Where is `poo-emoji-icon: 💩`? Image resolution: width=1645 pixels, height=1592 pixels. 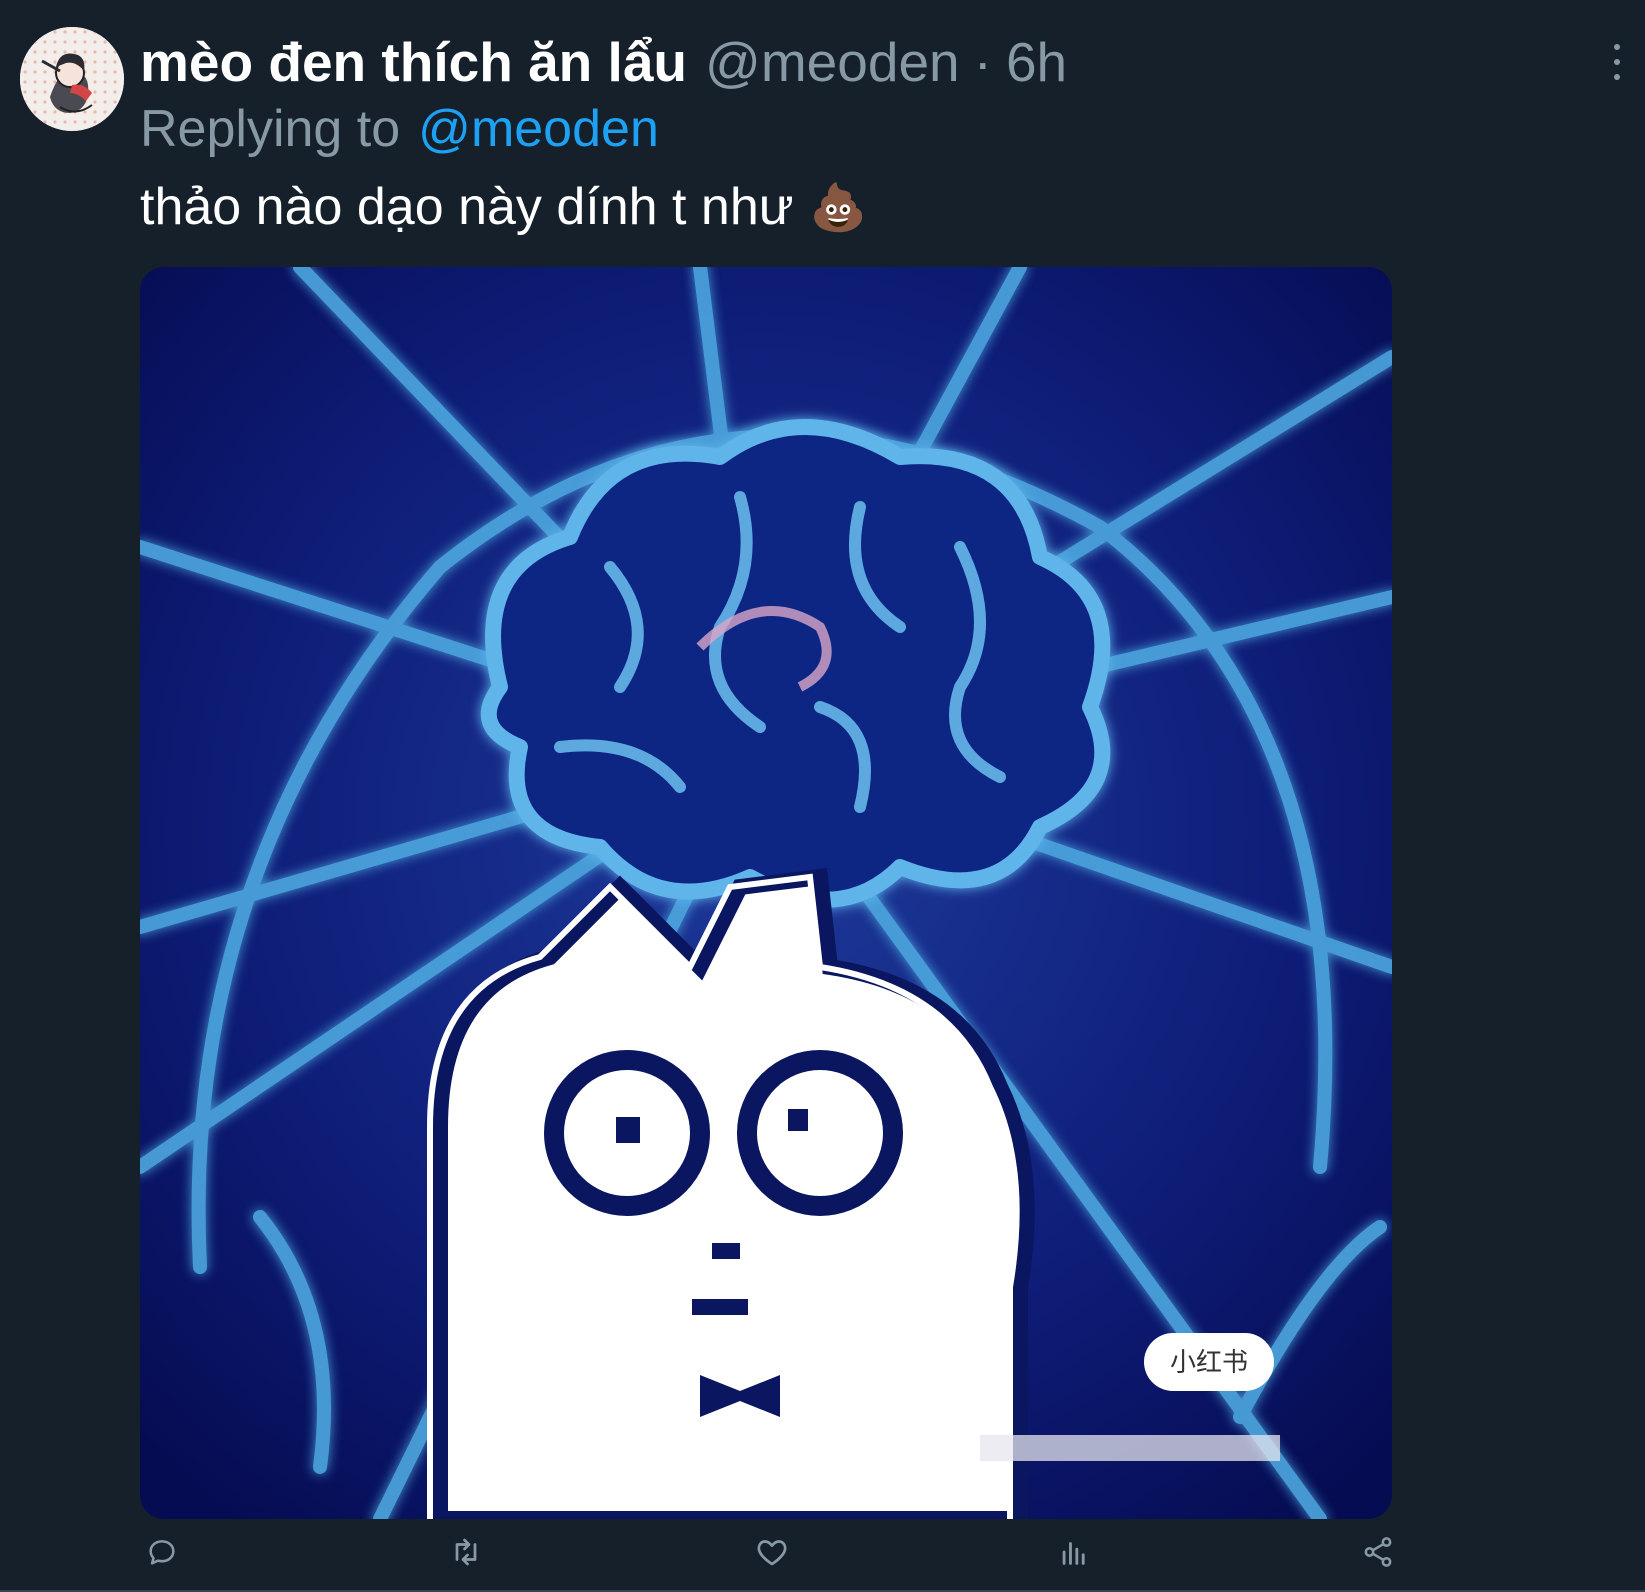 poo-emoji-icon: 💩 is located at coordinates (838, 206).